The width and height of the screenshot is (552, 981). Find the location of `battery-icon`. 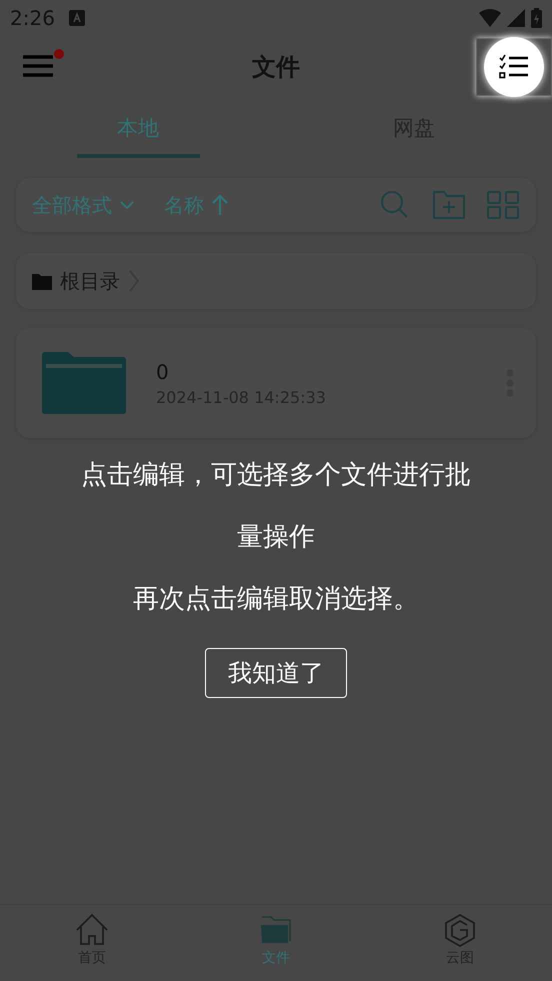

battery-icon is located at coordinates (536, 18).